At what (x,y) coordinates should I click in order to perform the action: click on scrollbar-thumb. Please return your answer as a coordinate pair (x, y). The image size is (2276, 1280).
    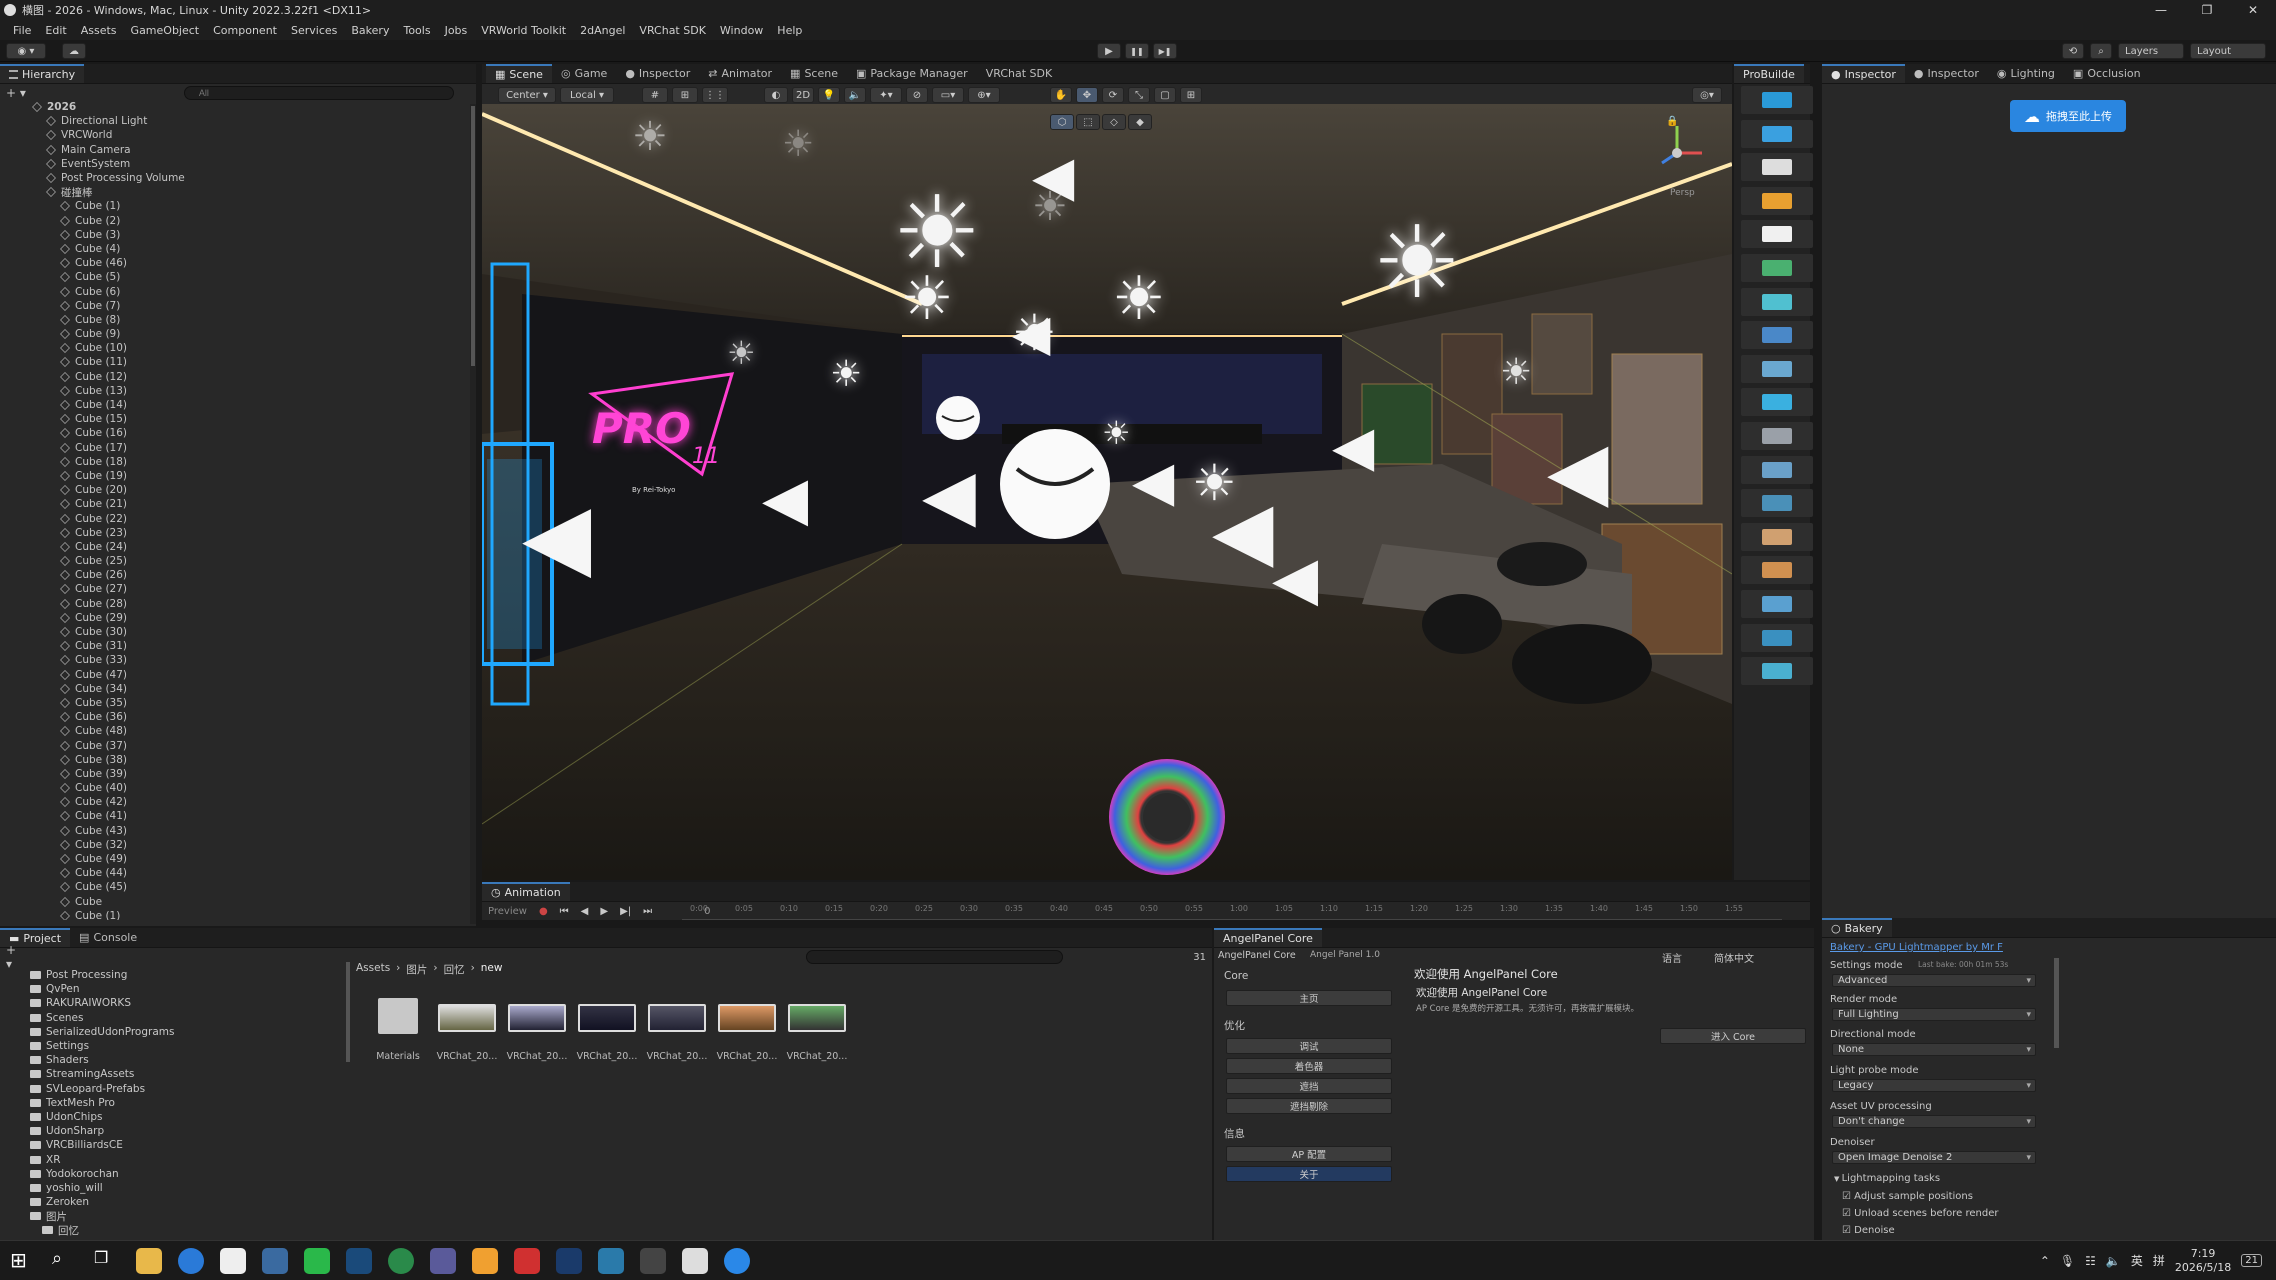
    Looking at the image, I should click on (473, 236).